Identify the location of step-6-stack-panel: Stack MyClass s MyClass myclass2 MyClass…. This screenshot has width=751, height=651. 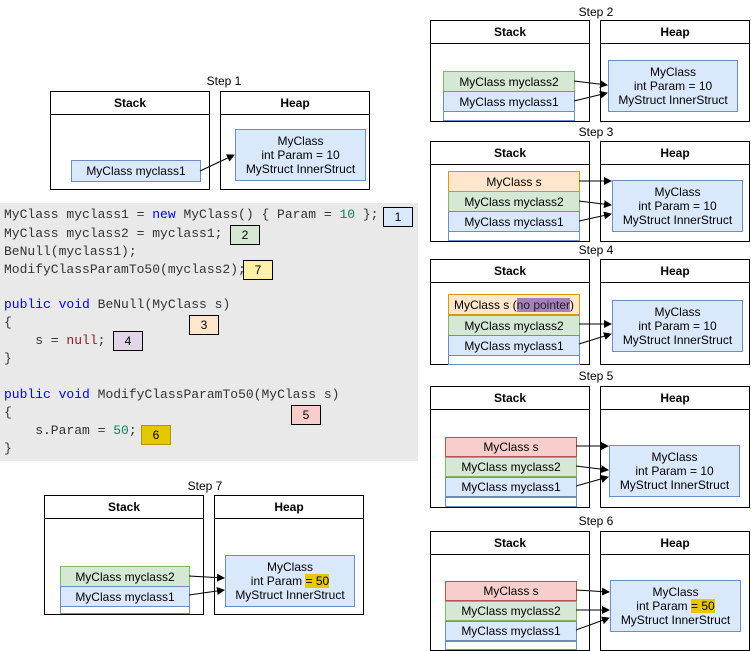
(510, 591).